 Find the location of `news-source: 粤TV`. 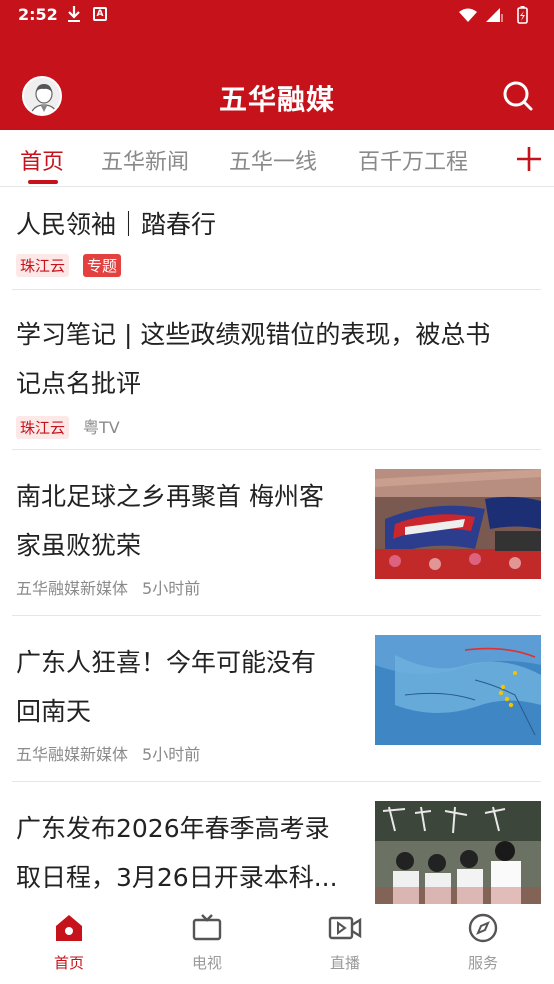

news-source: 粤TV is located at coordinates (101, 427).